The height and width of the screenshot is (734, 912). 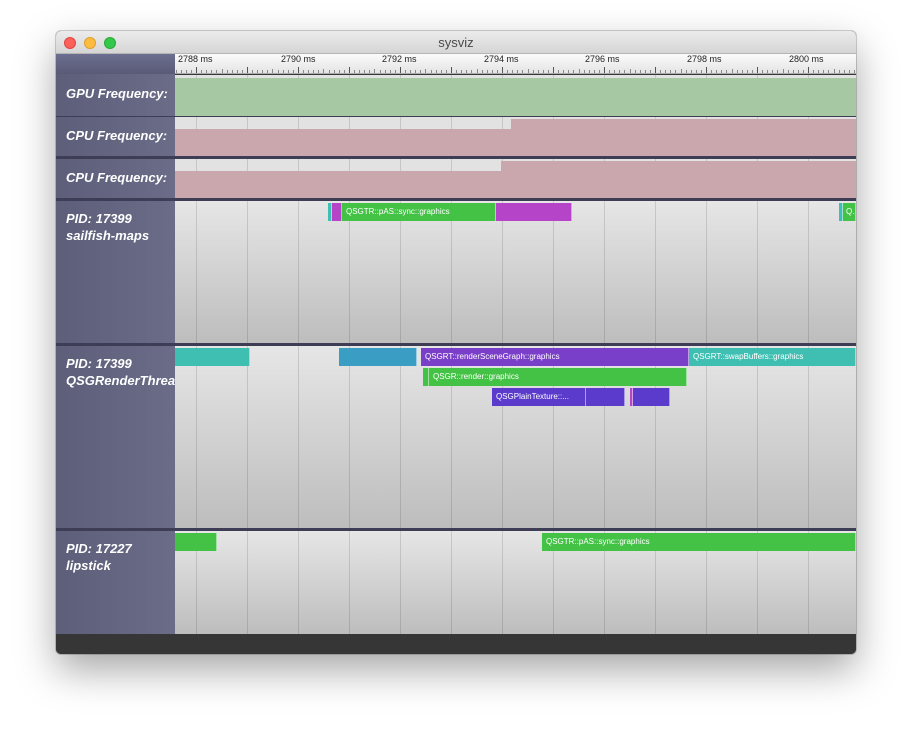 What do you see at coordinates (558, 377) in the screenshot?
I see `trace-slice: QSGR::render::graphics` at bounding box center [558, 377].